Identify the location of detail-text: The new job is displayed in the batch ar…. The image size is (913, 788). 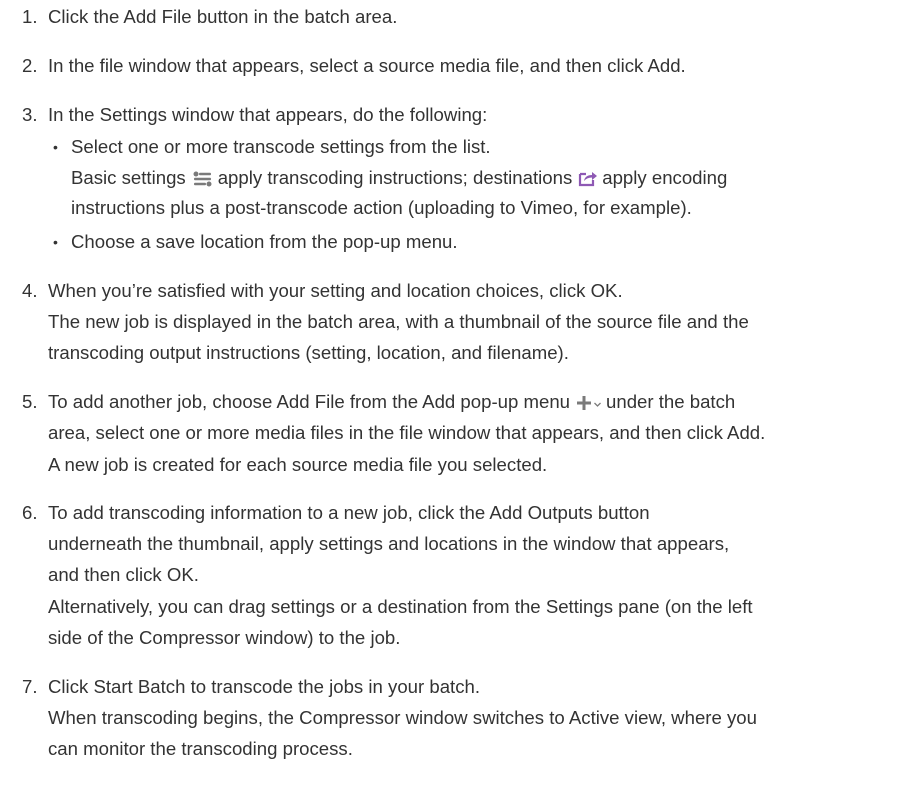
(398, 321).